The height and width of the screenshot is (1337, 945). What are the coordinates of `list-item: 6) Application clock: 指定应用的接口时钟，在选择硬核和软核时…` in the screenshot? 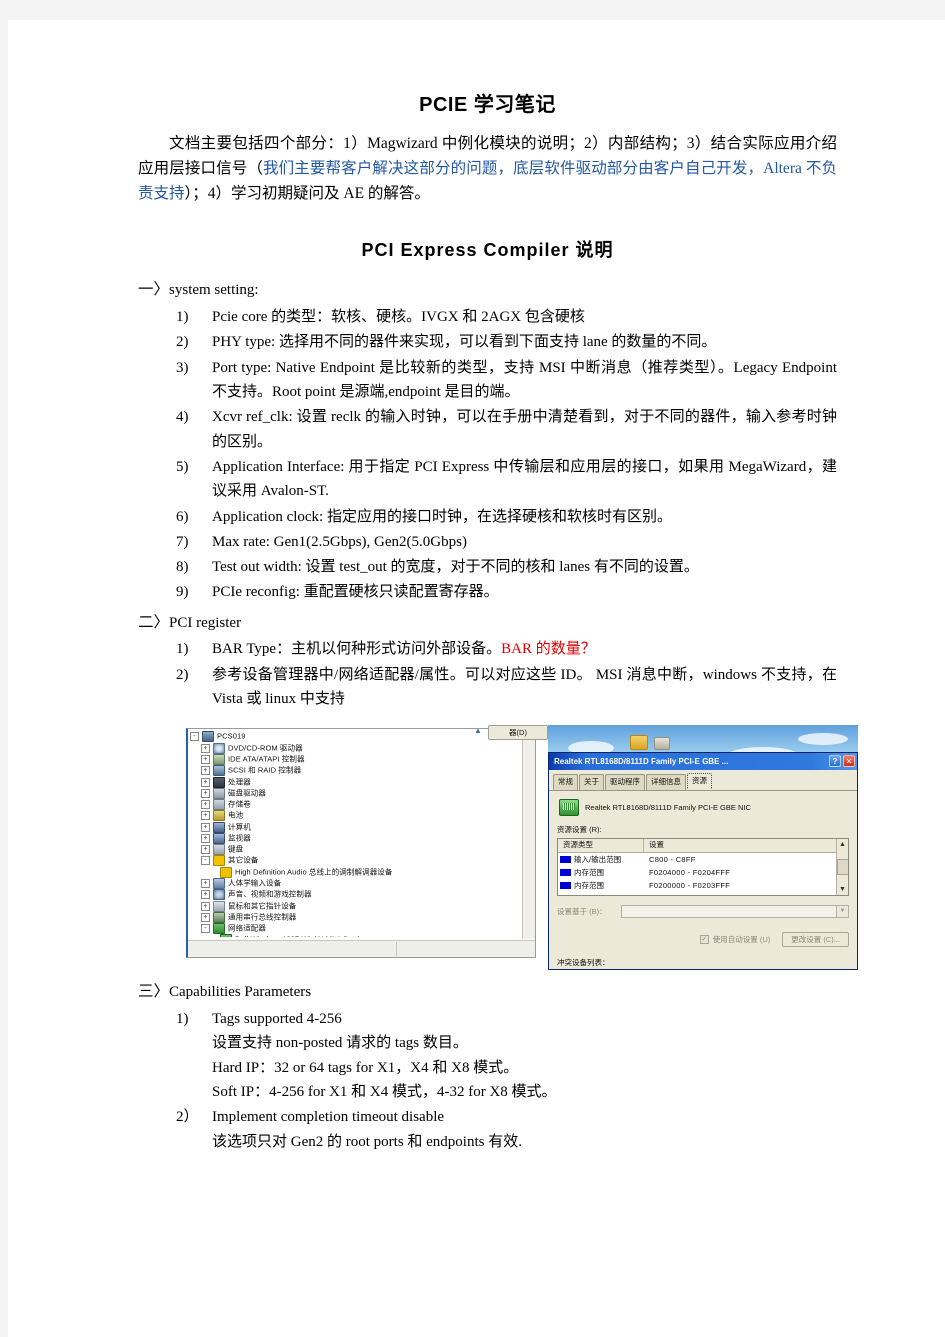 It's located at (506, 517).